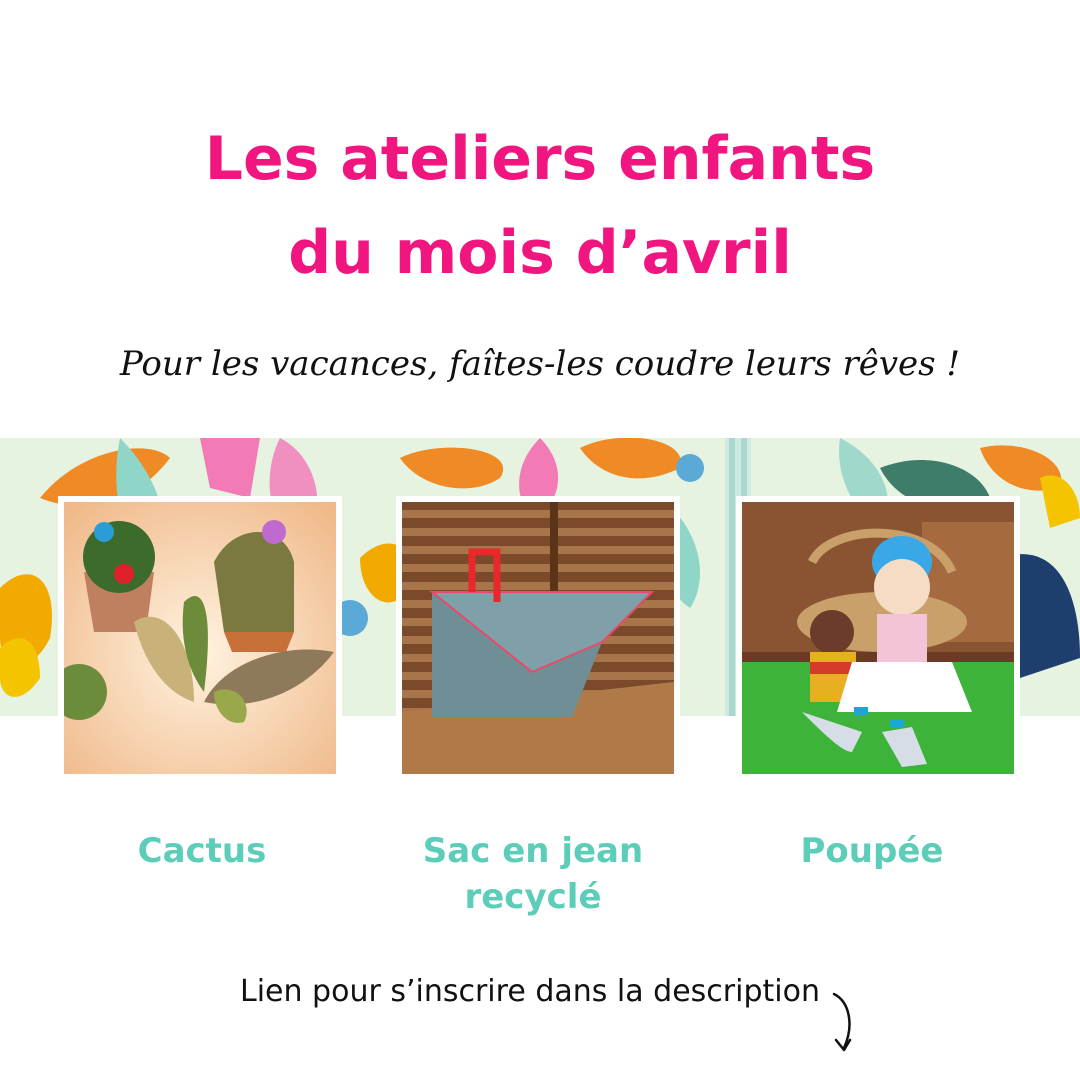  What do you see at coordinates (538, 638) in the screenshot?
I see `sac-en-jean-photo` at bounding box center [538, 638].